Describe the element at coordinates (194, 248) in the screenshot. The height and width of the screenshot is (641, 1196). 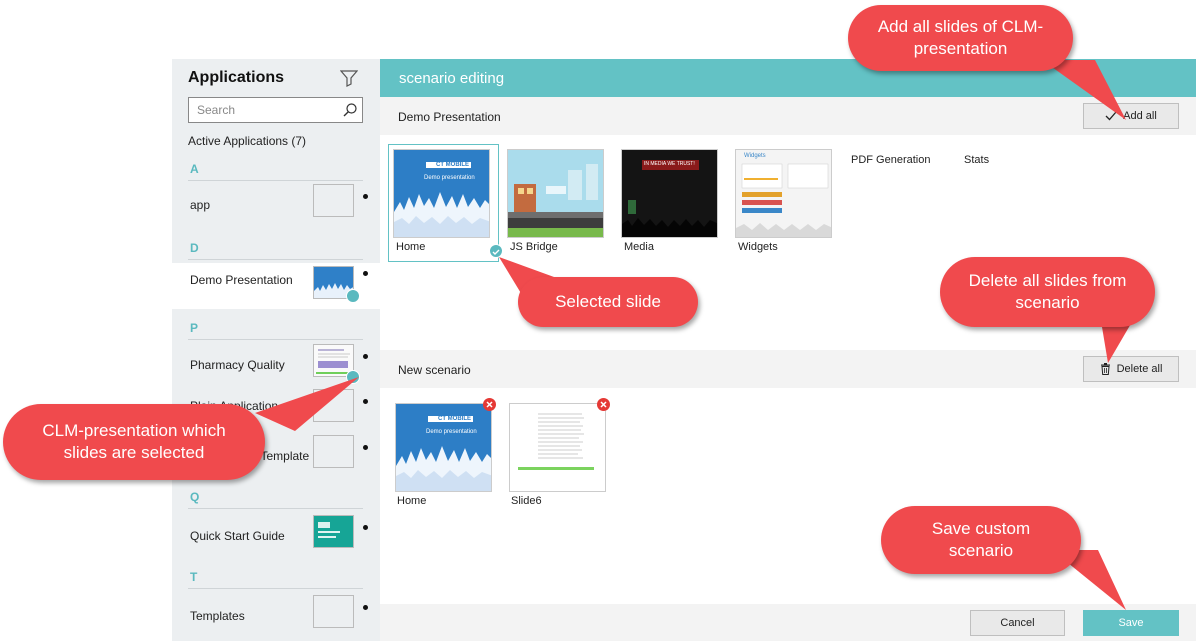
I see `letter-header-d: D` at that location.